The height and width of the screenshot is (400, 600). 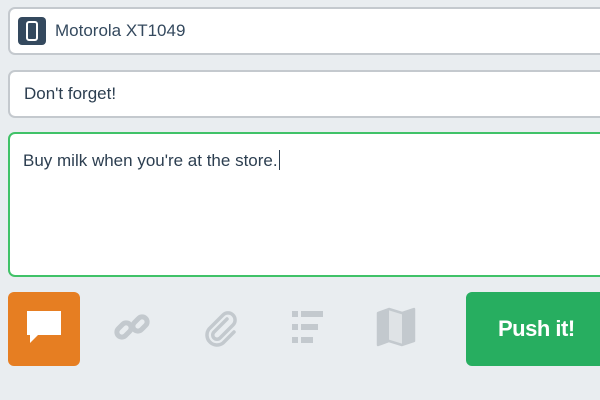 What do you see at coordinates (536, 328) in the screenshot?
I see `push-button-label: Push it!` at bounding box center [536, 328].